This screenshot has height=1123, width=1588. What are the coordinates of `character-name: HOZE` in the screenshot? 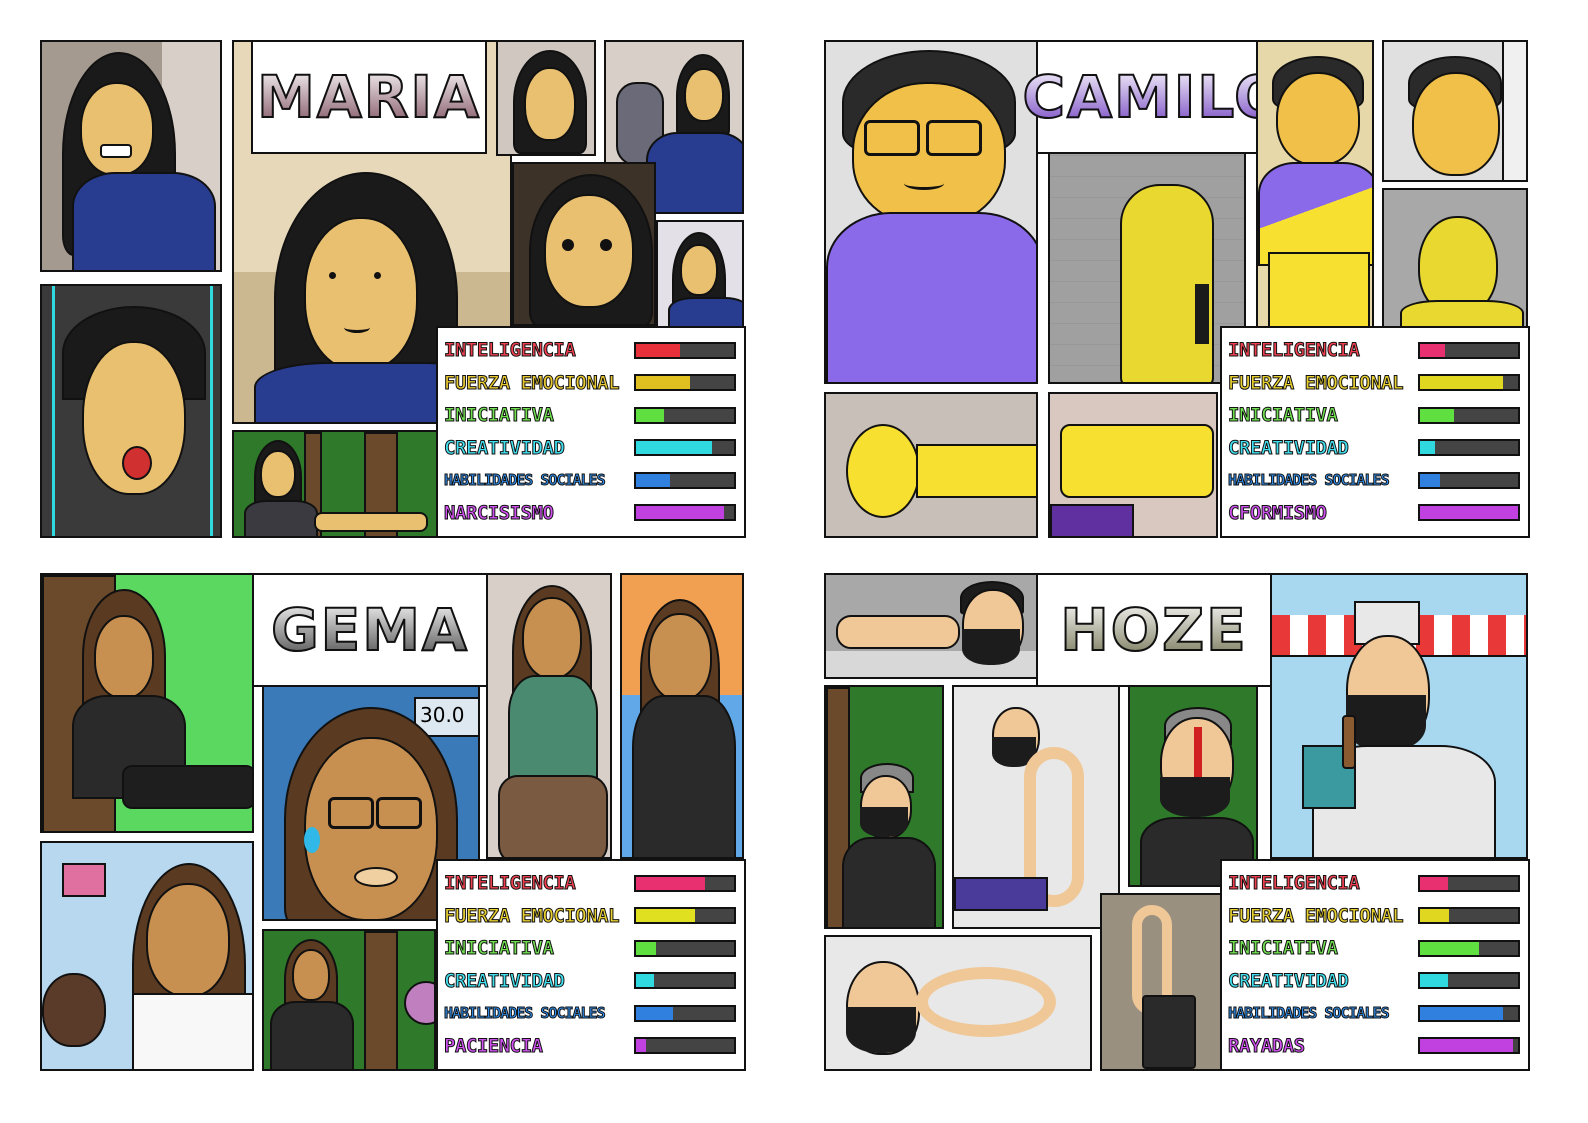 It's located at (1153, 630).